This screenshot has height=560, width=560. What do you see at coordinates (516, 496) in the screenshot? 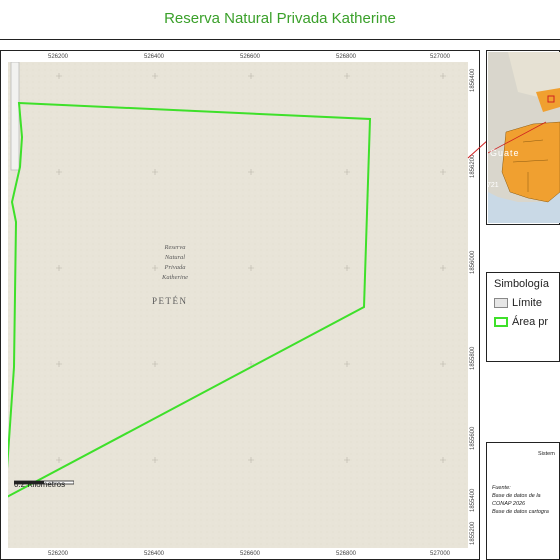
I see `credit-line: Base de datos de la` at bounding box center [516, 496].